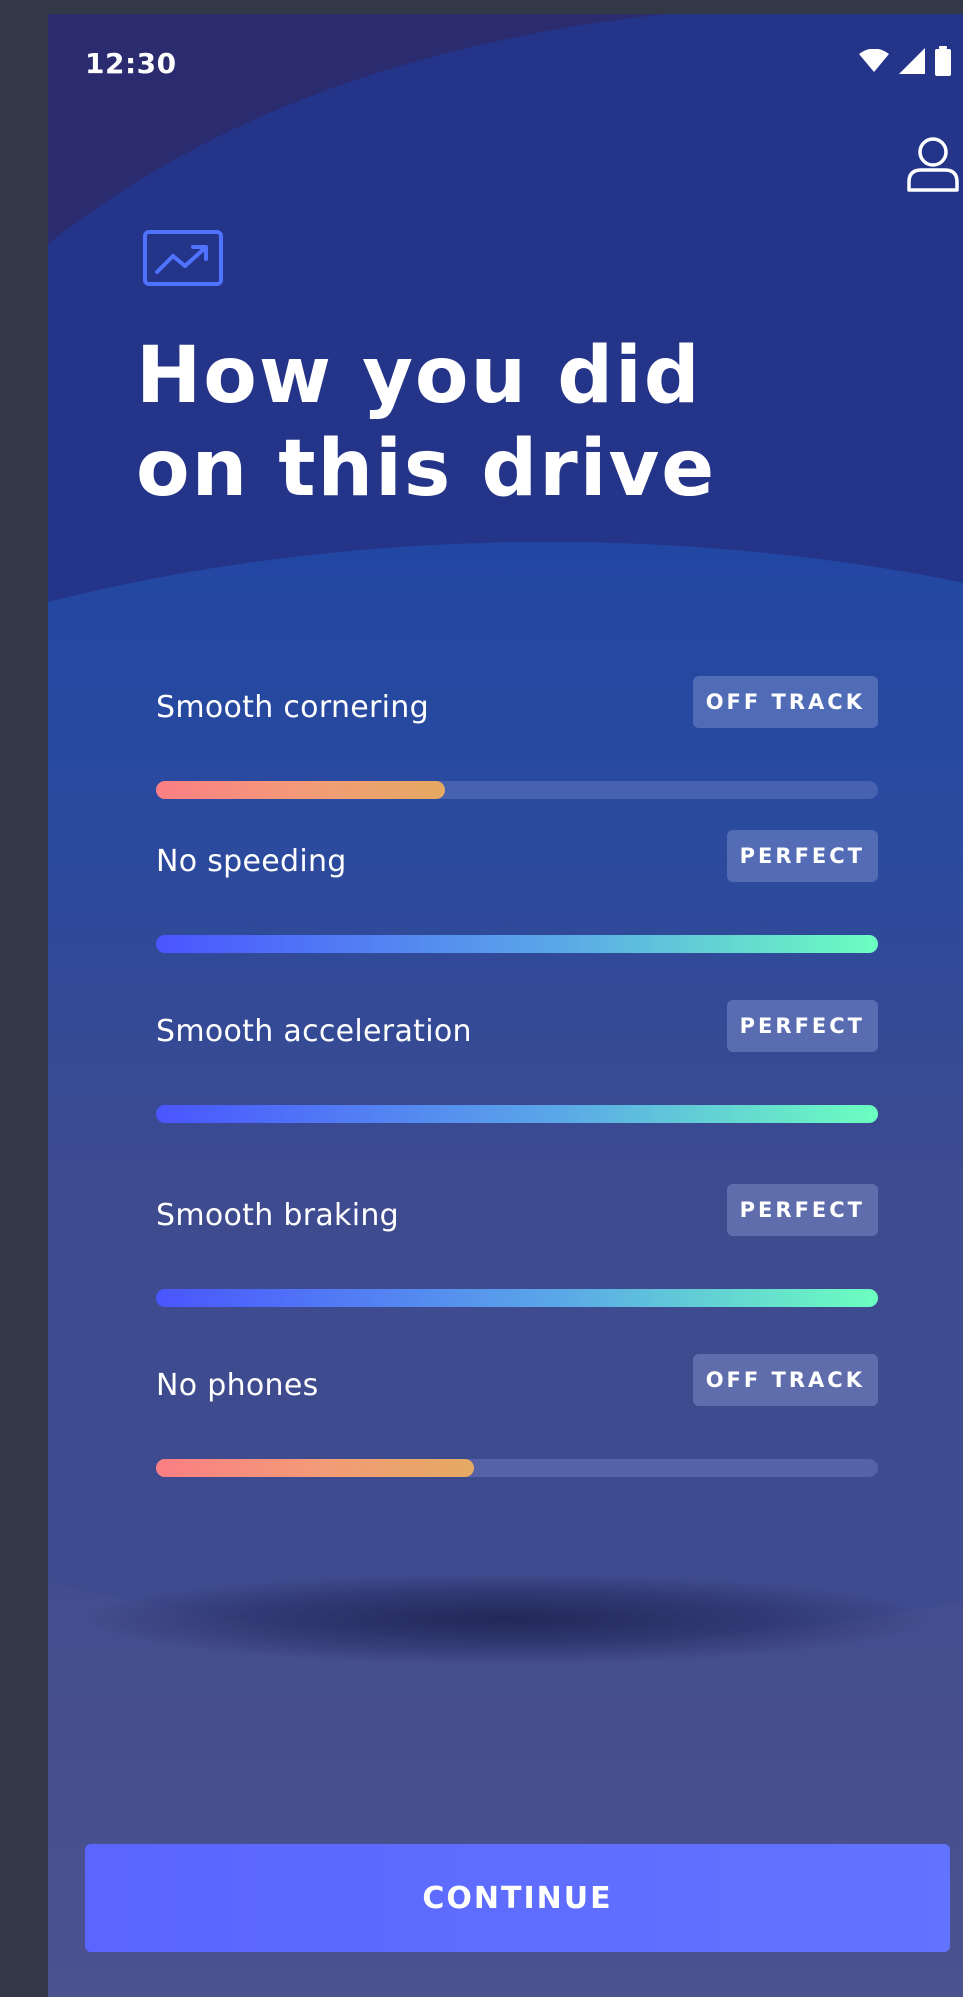 This screenshot has width=963, height=1997. I want to click on status-icons, so click(905, 61).